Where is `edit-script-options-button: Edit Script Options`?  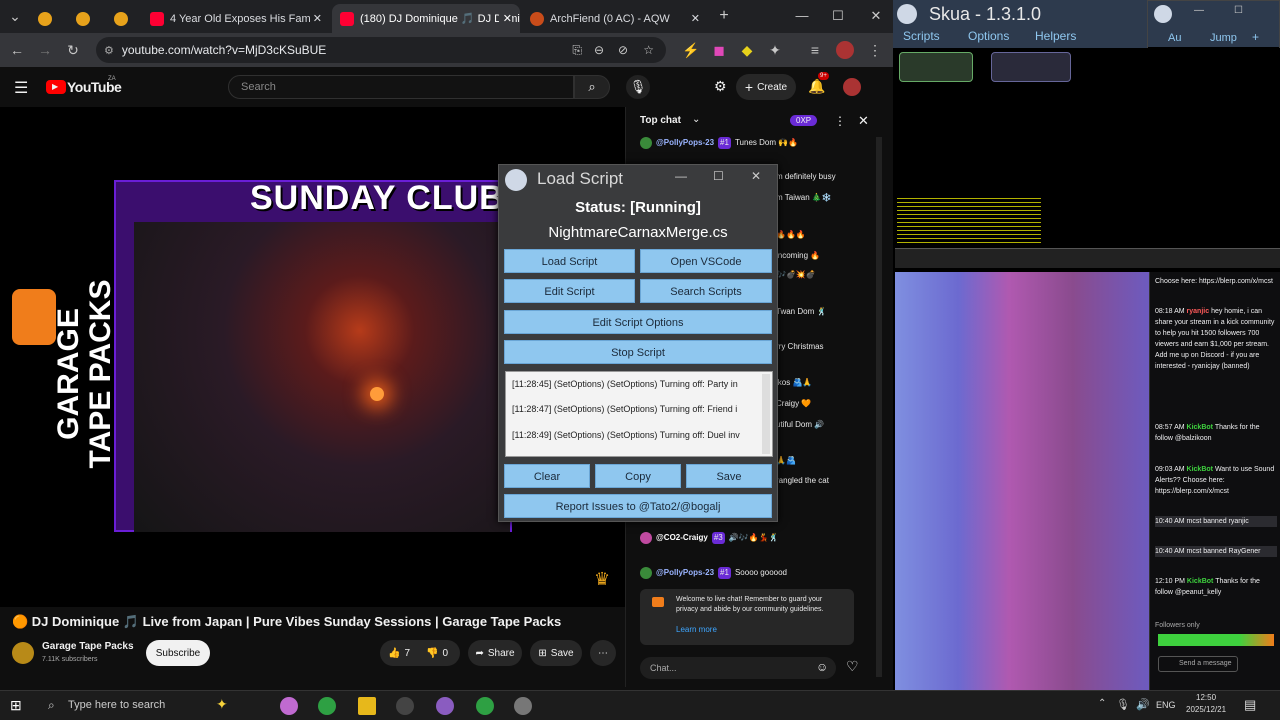 edit-script-options-button: Edit Script Options is located at coordinates (638, 322).